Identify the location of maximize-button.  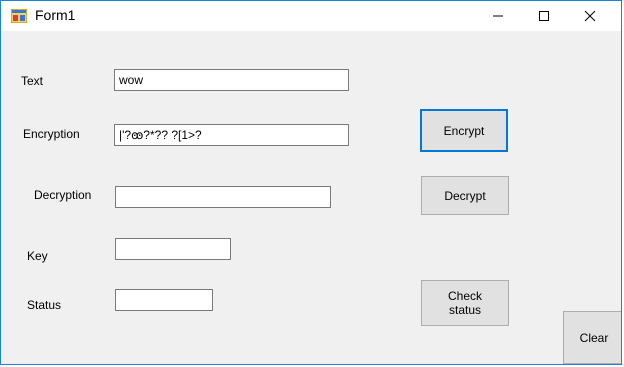
(544, 16).